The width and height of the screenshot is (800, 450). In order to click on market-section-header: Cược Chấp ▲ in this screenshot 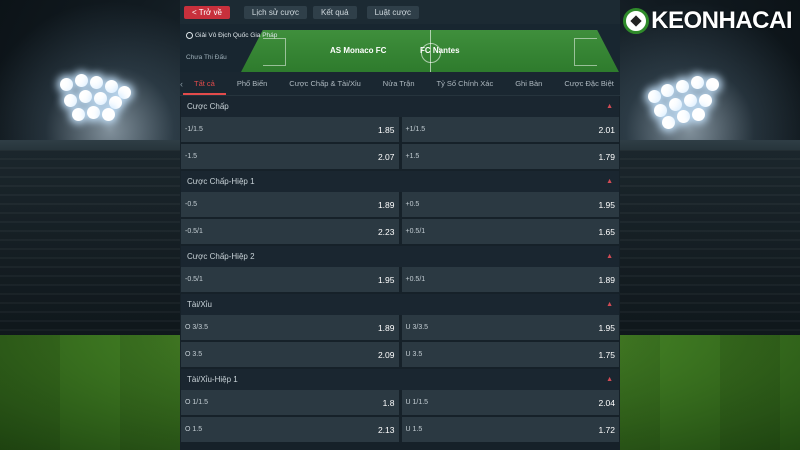, I will do `click(400, 106)`.